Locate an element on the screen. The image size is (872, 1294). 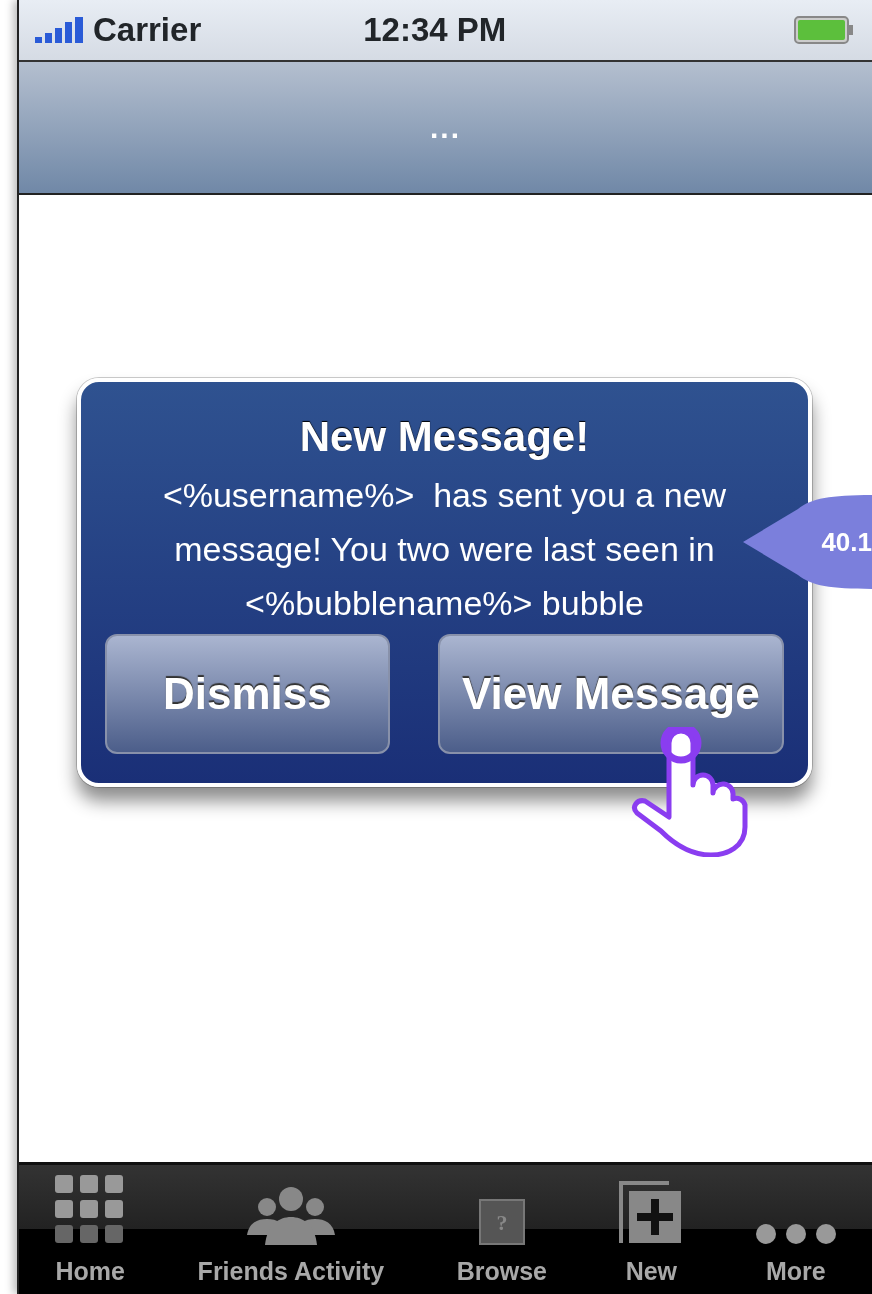
carrier-name: Carrier is located at coordinates (147, 30).